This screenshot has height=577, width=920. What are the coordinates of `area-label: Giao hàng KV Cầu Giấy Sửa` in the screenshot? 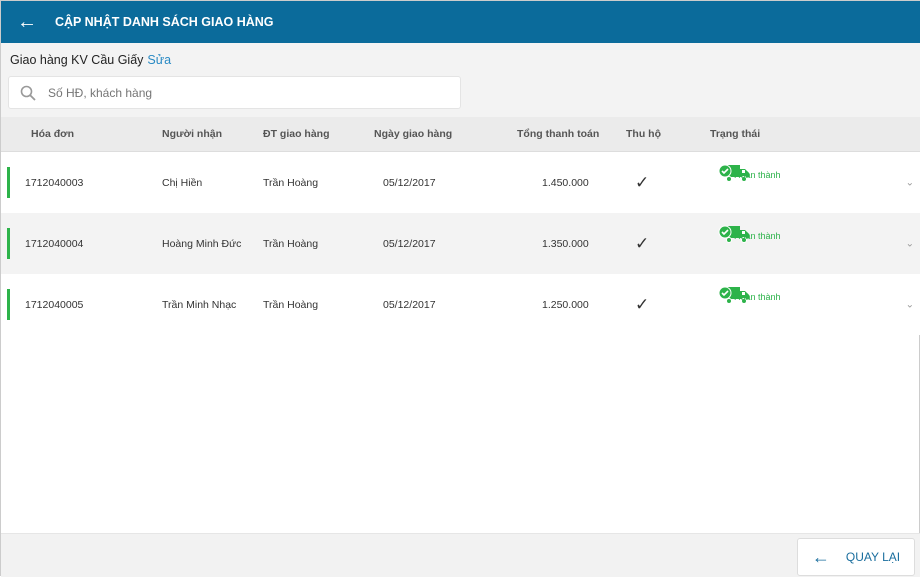 It's located at (90, 60).